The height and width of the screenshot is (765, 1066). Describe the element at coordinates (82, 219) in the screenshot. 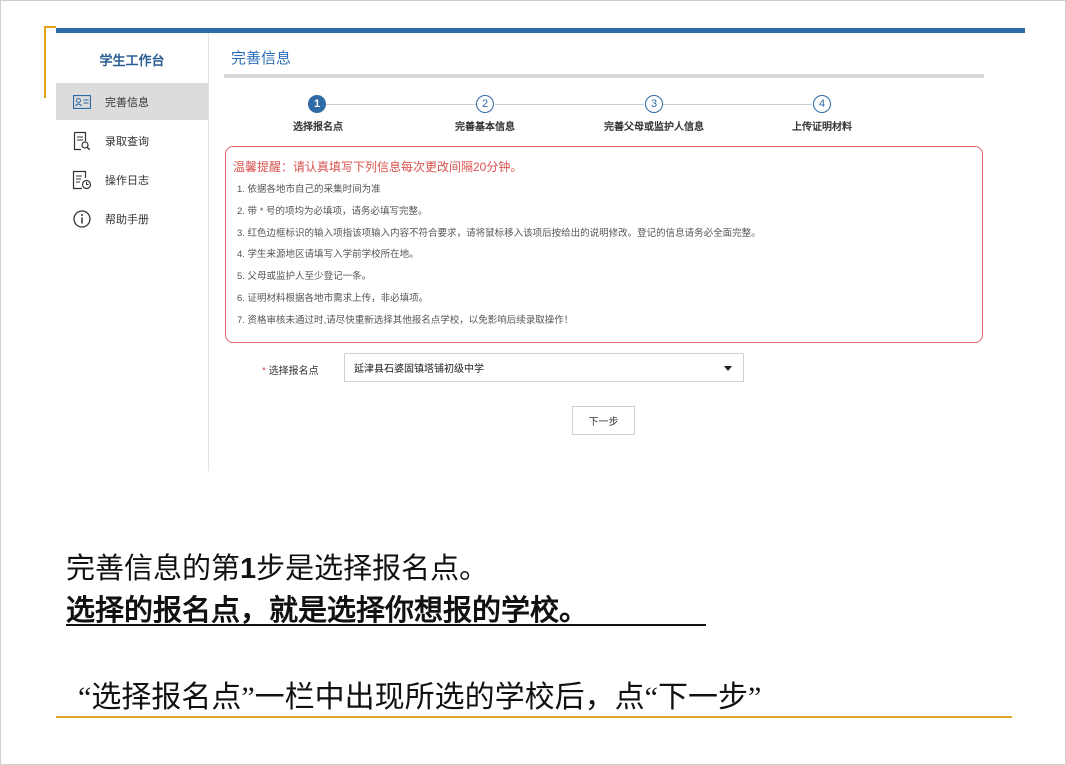

I see `info-icon` at that location.